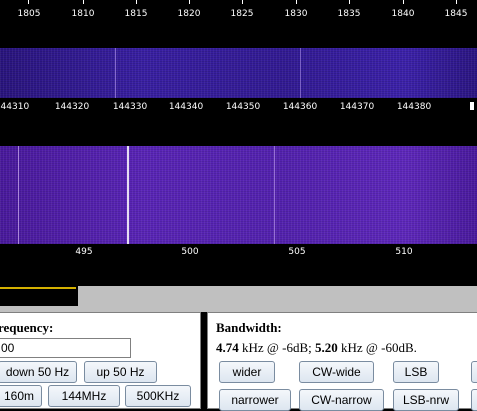  I want to click on scale-label: 144340, so click(186, 107).